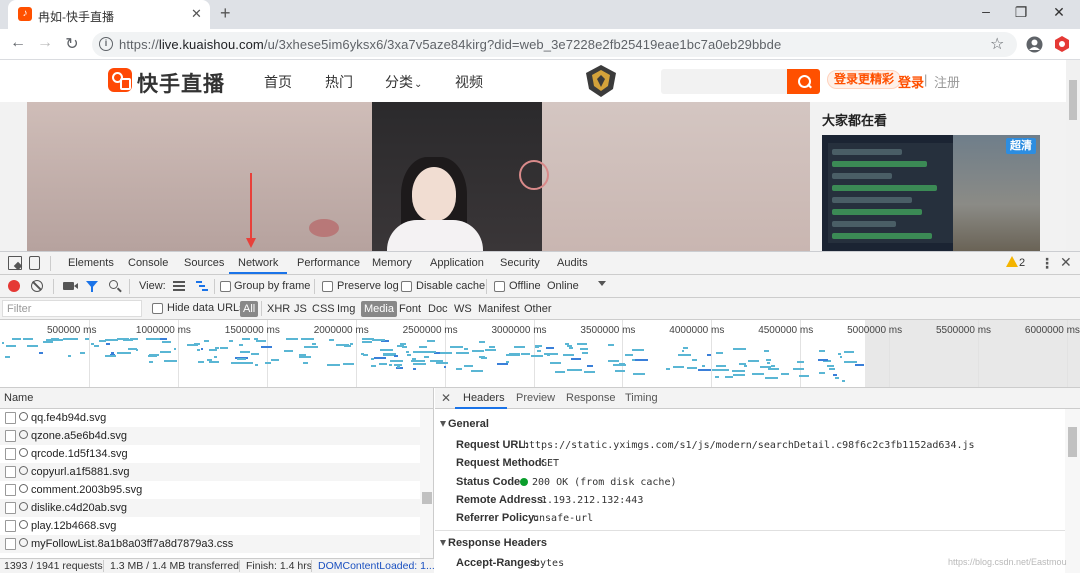  Describe the element at coordinates (91, 263) in the screenshot. I see `tab-elements: Elements` at that location.